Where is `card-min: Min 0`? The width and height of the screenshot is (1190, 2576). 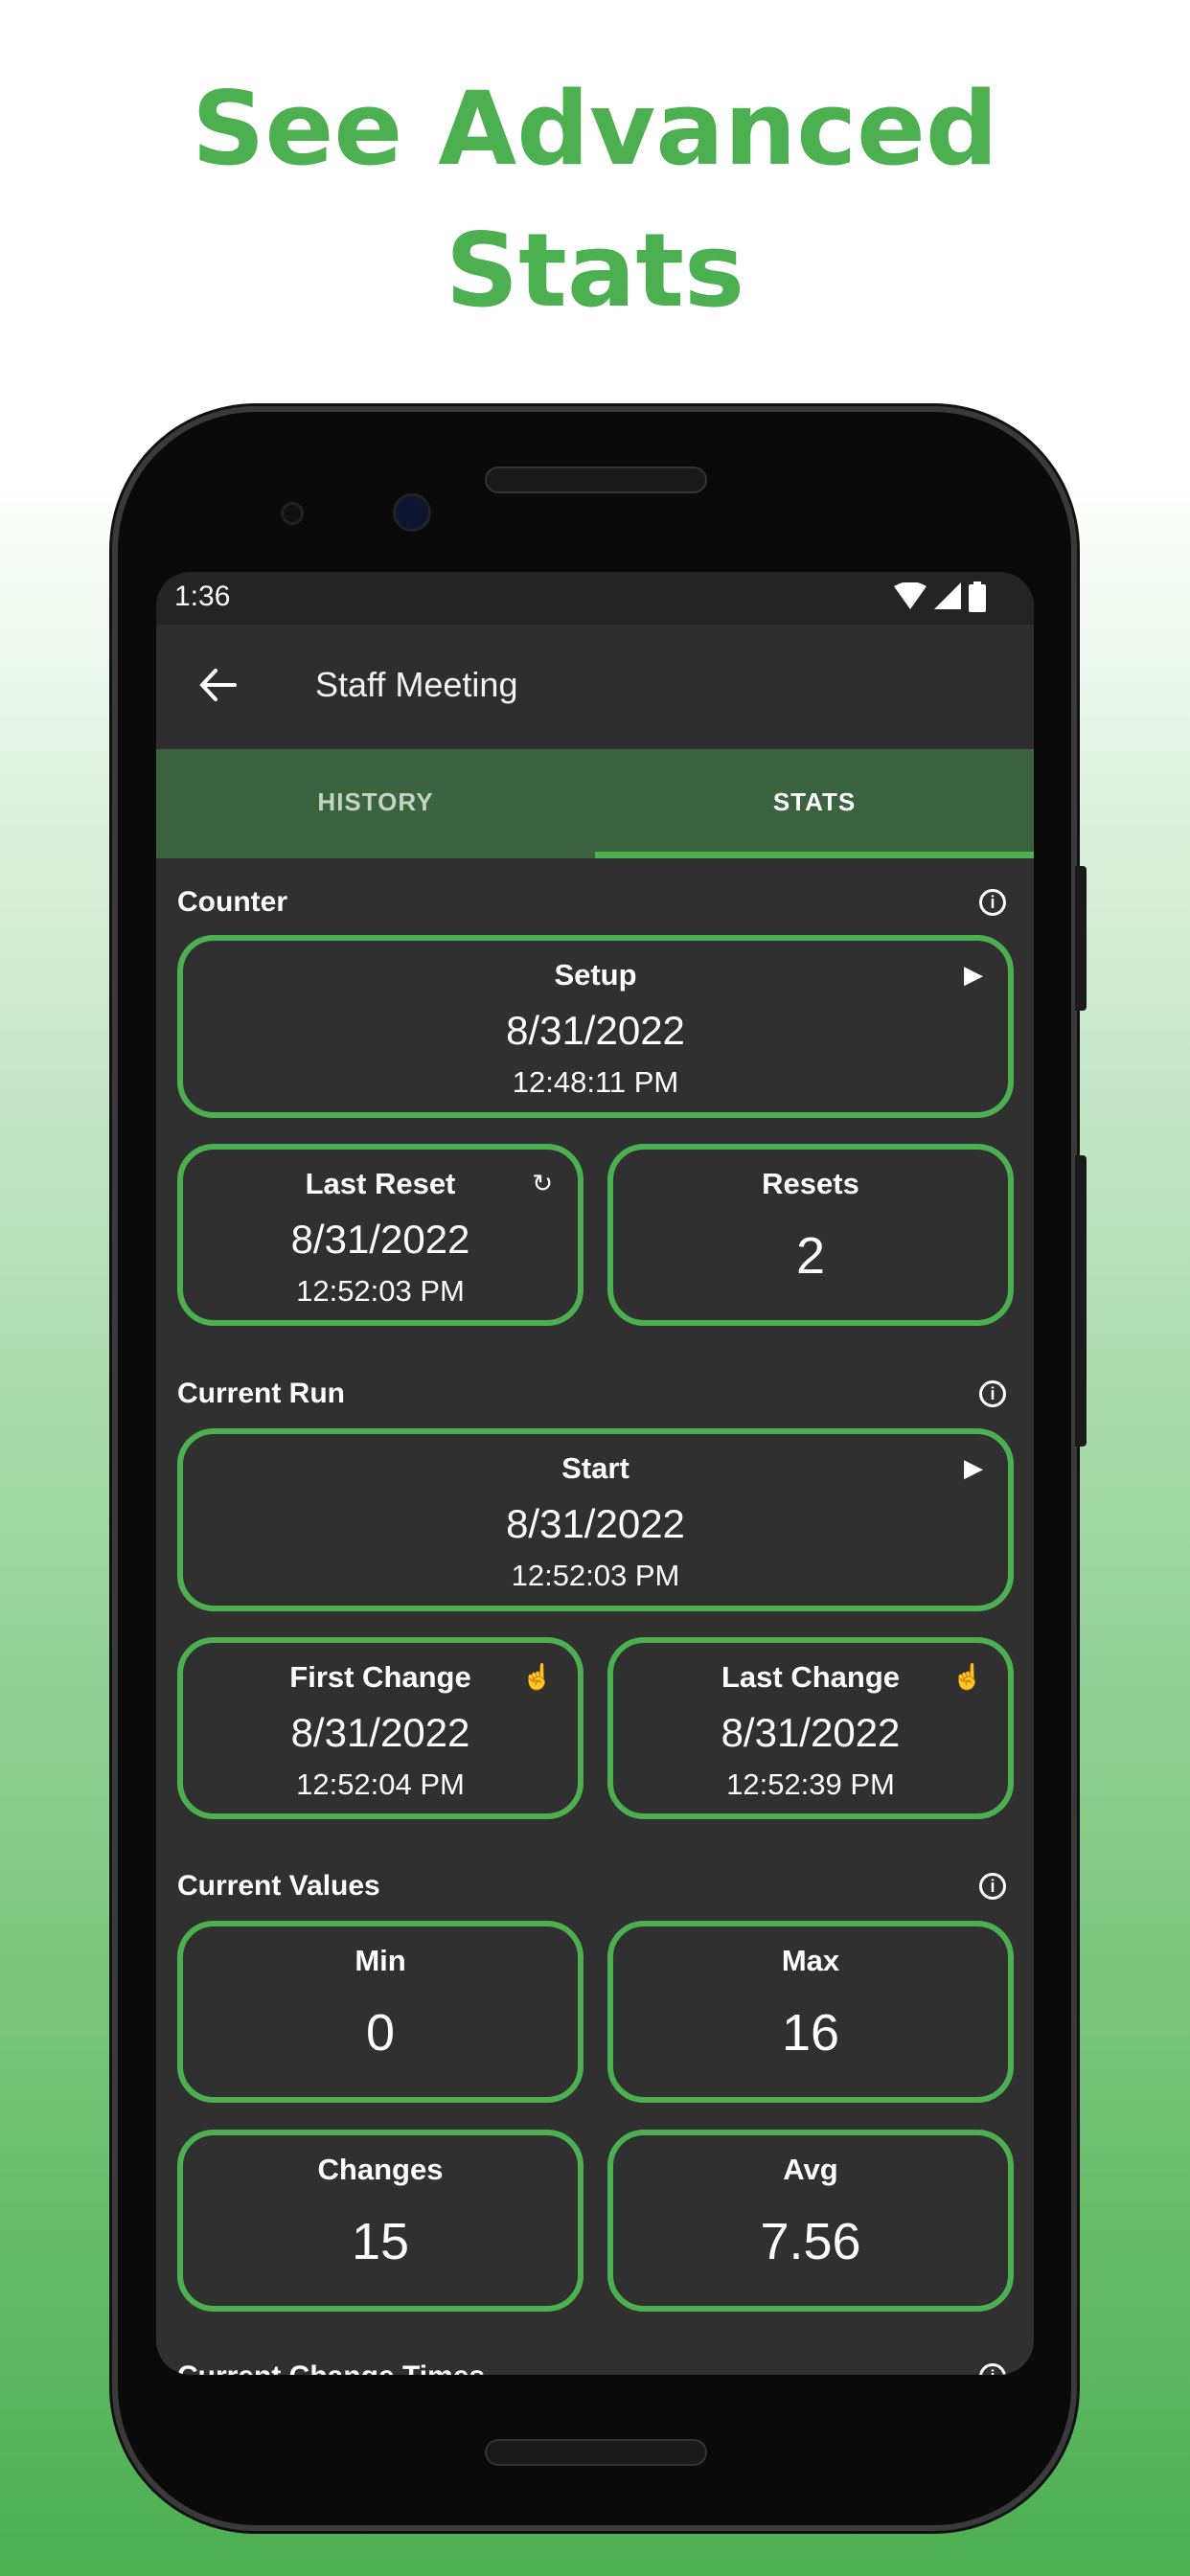 card-min: Min 0 is located at coordinates (381, 2012).